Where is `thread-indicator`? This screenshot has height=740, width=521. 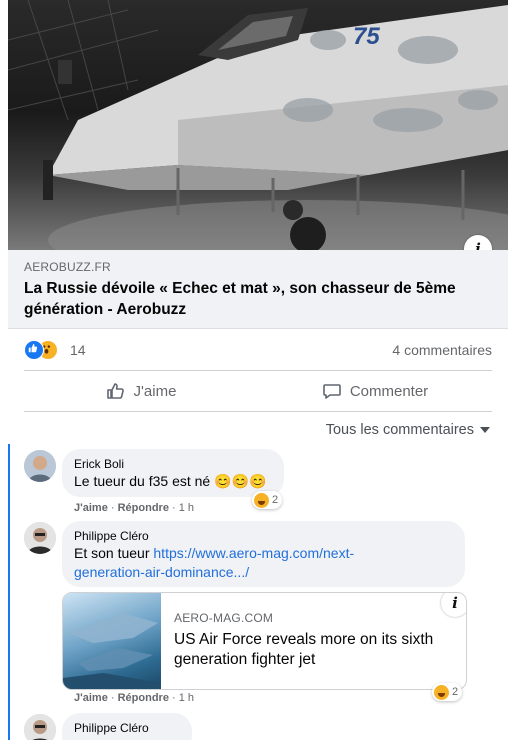
thread-indicator is located at coordinates (9, 592).